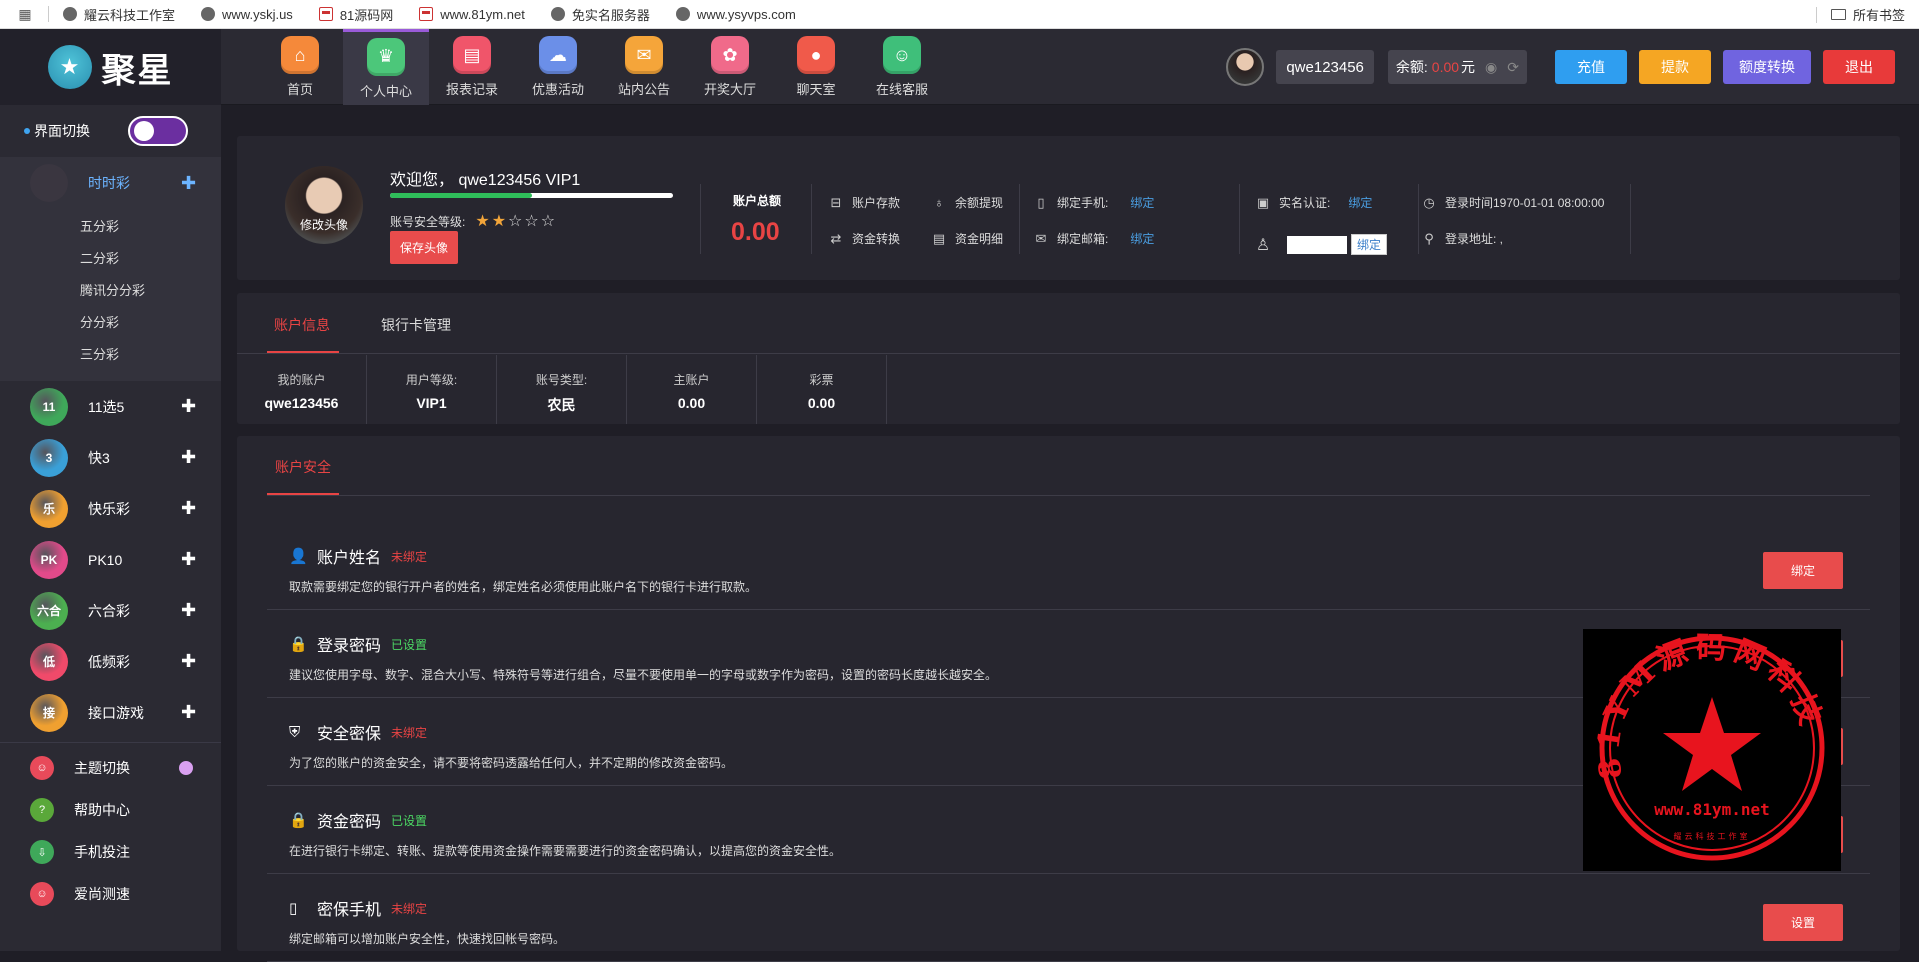  I want to click on tab-account-info: 账户信息, so click(302, 325).